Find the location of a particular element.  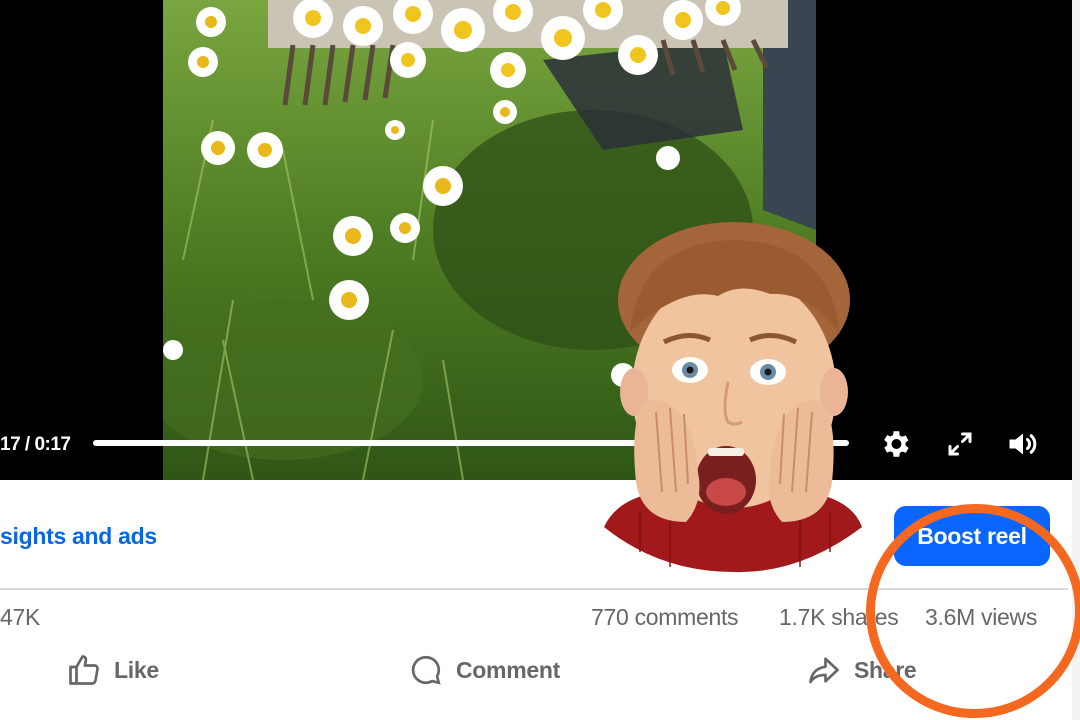

like-button: Like is located at coordinates (112, 670).